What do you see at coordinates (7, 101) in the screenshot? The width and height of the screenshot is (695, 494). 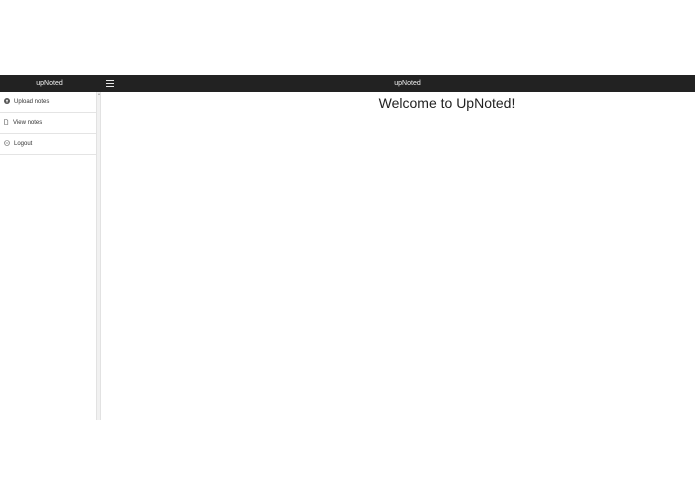 I see `upload-circle-icon` at bounding box center [7, 101].